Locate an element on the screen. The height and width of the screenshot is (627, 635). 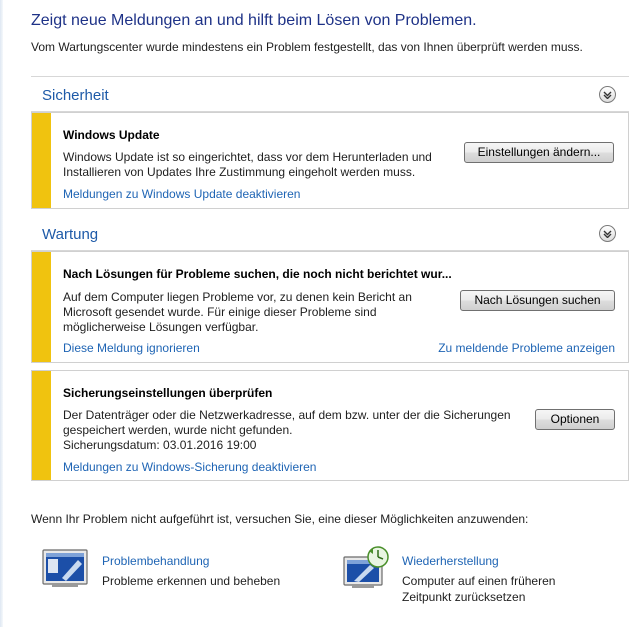
troubleshooting-link: Problembehandlung is located at coordinates (155, 561).